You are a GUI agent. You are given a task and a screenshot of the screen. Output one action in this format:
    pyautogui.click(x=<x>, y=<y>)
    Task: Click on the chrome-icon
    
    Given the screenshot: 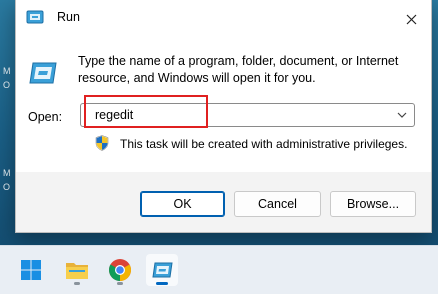 What is the action you would take?
    pyautogui.click(x=120, y=270)
    